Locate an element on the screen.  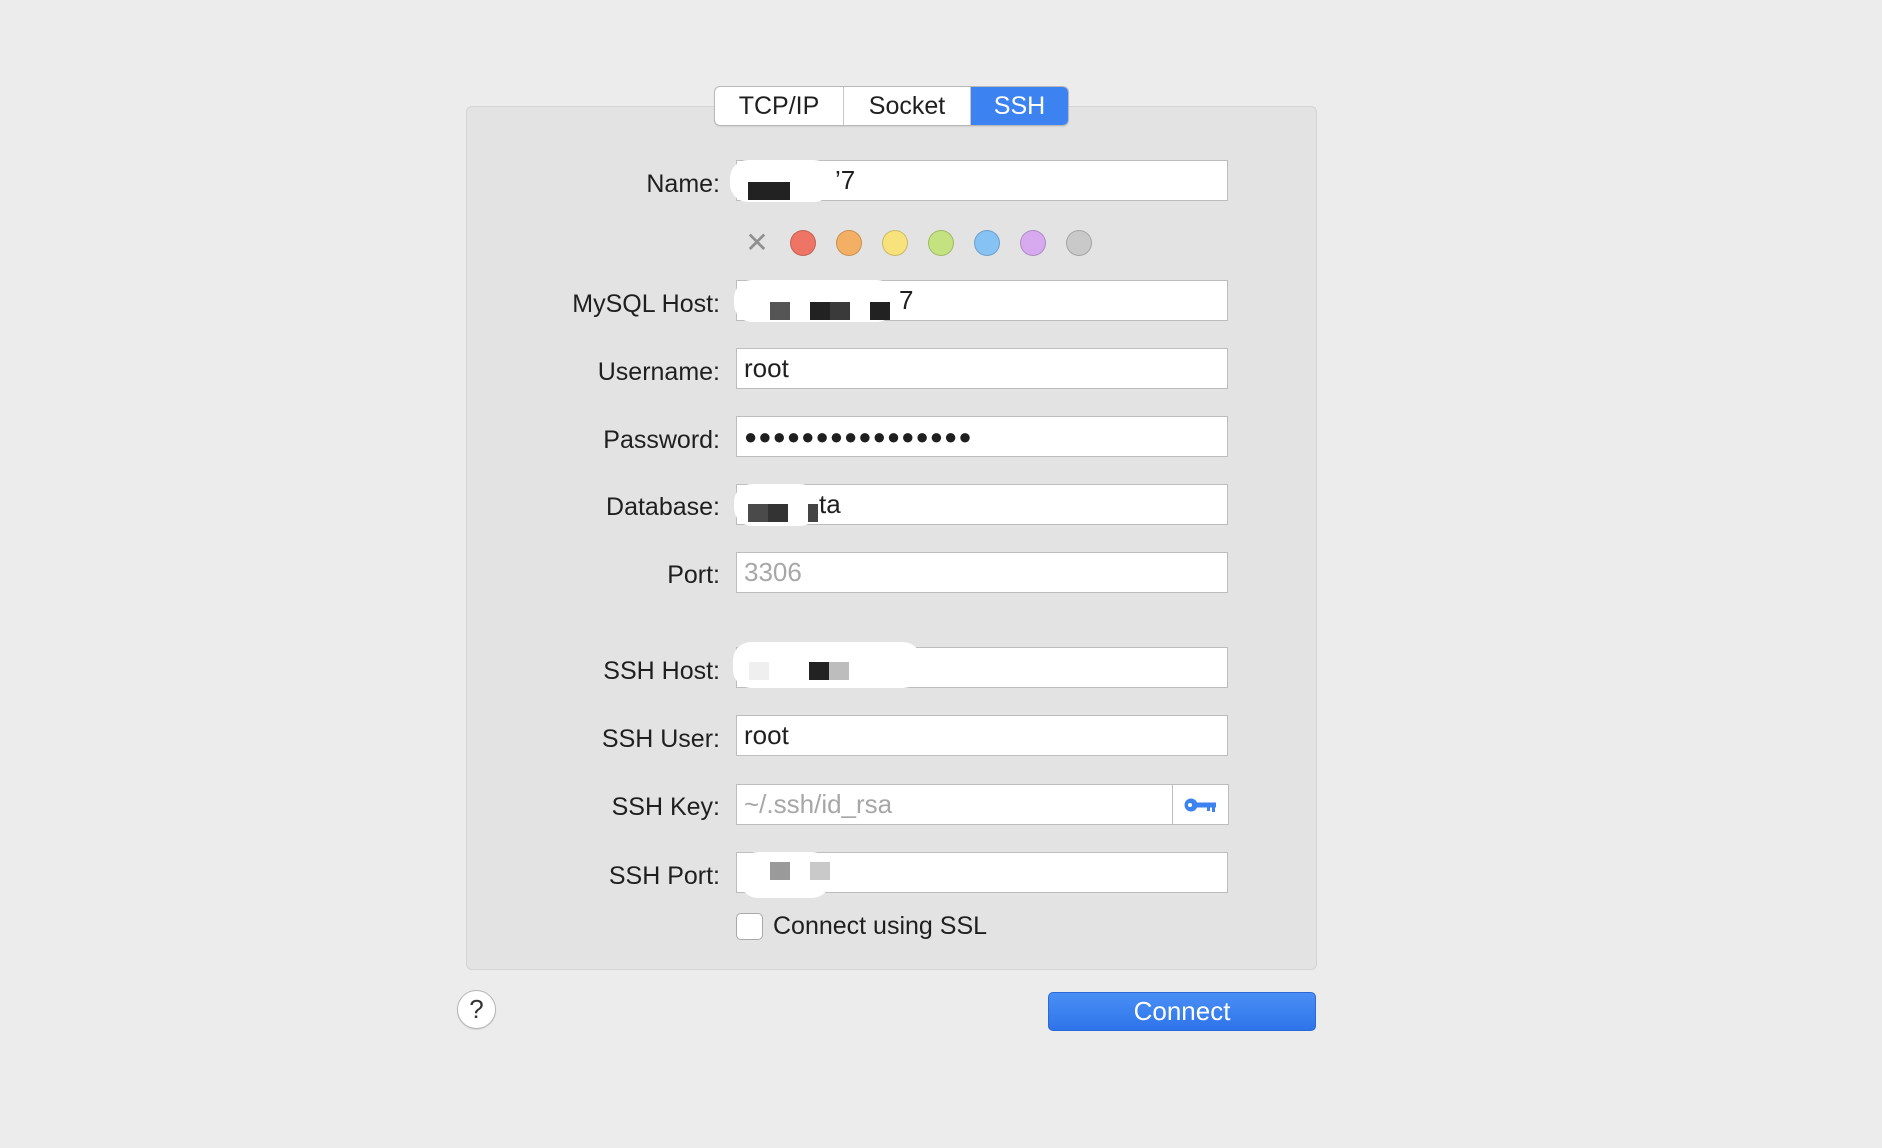
database-value: ta is located at coordinates (830, 504).